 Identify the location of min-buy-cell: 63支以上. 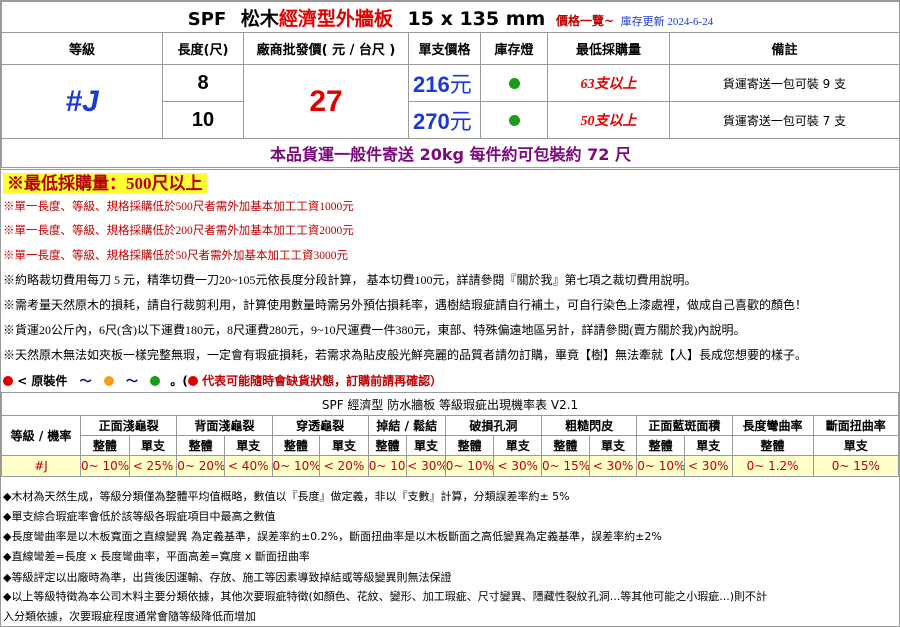
(608, 83).